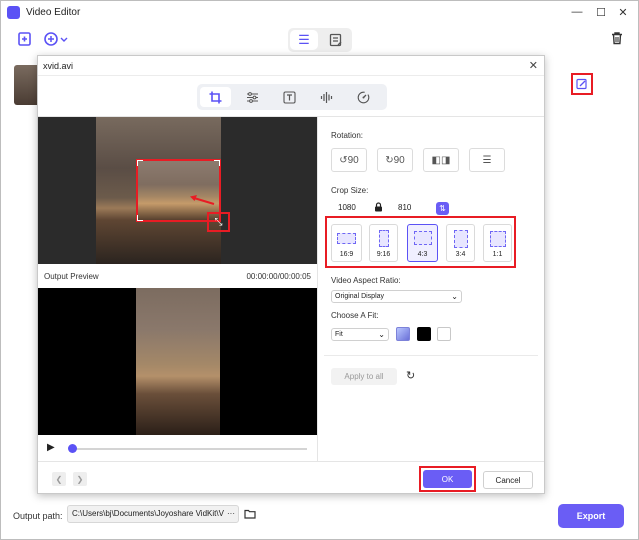 Image resolution: width=639 pixels, height=540 pixels. What do you see at coordinates (250, 515) in the screenshot?
I see `folder-icon` at bounding box center [250, 515].